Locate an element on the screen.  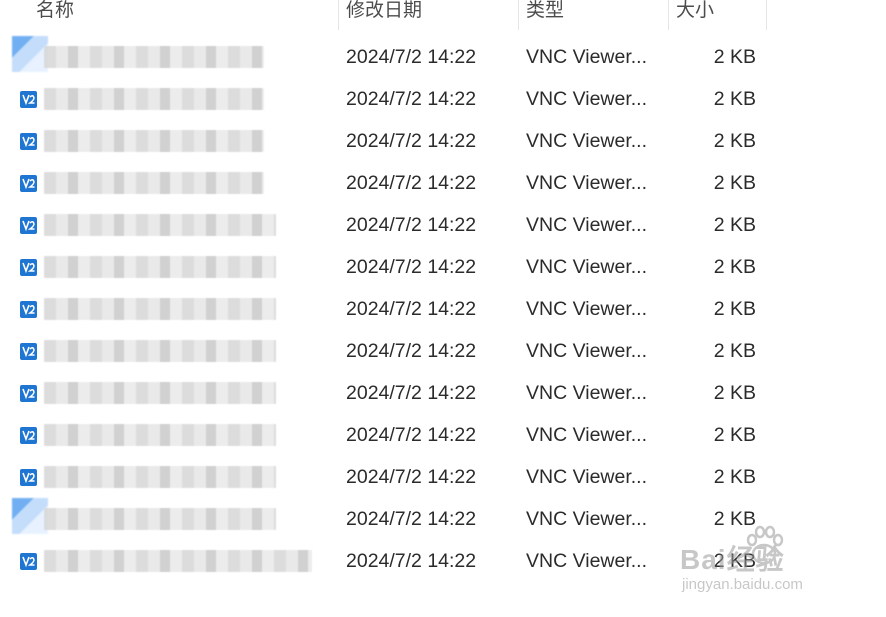
column-header-name: 名称 is located at coordinates (186, 15).